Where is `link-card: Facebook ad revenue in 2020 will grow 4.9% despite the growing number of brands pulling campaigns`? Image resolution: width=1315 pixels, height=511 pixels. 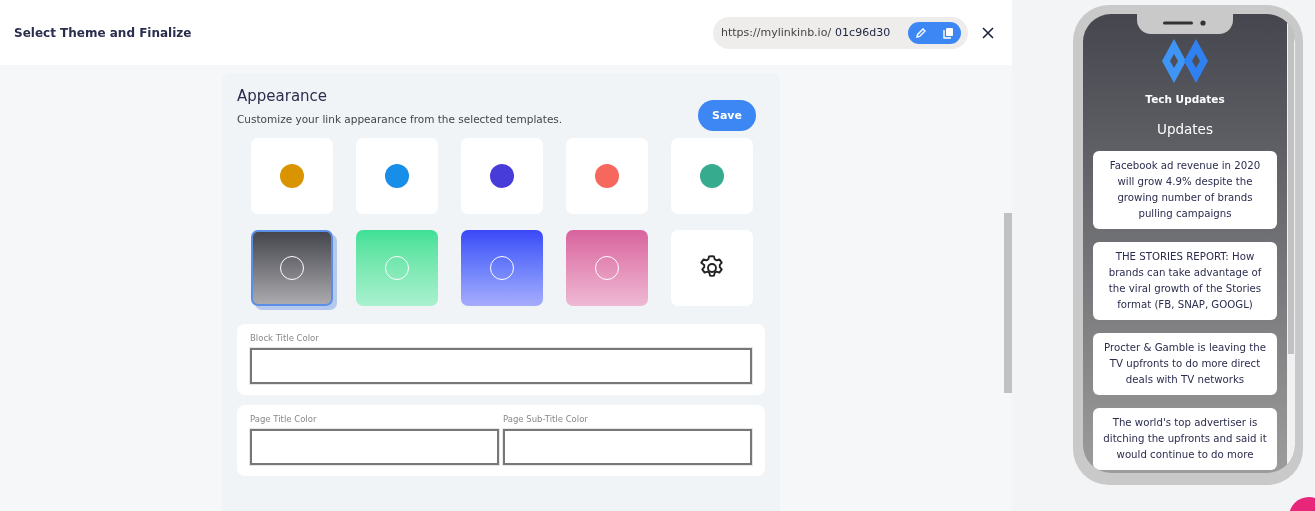 link-card: Facebook ad revenue in 2020 will grow 4.9% despite the growing number of brands pulling campaigns is located at coordinates (1185, 190).